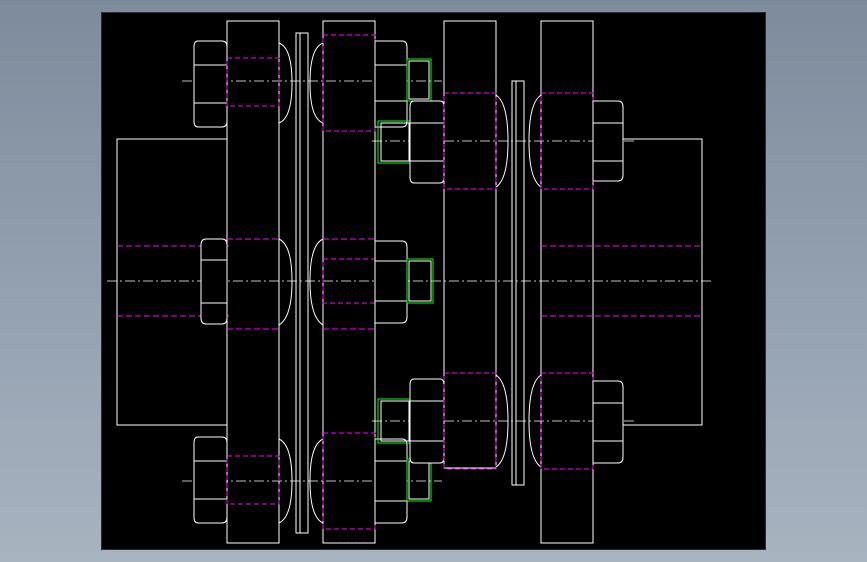  I want to click on spacer-ring-right, so click(518, 283).